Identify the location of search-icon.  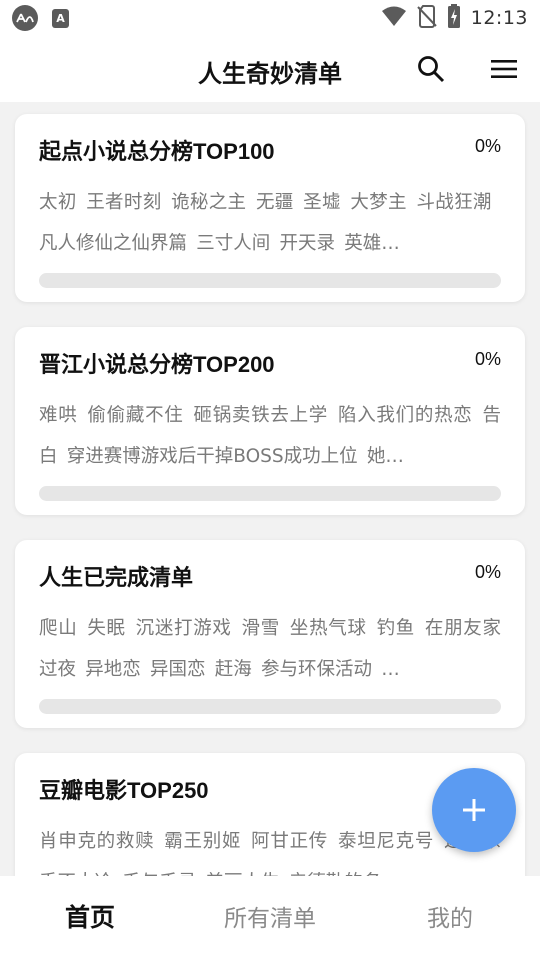
(431, 69).